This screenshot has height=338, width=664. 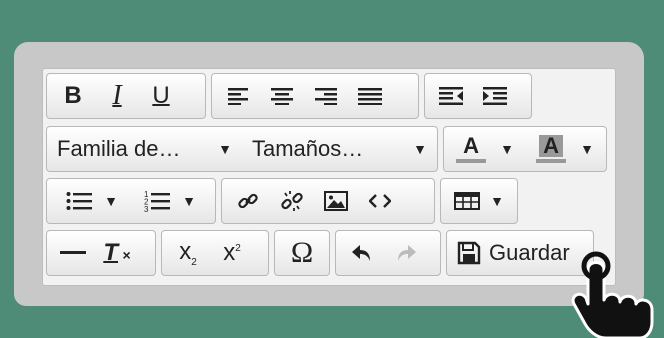 What do you see at coordinates (117, 96) in the screenshot?
I see `italic-button: I` at bounding box center [117, 96].